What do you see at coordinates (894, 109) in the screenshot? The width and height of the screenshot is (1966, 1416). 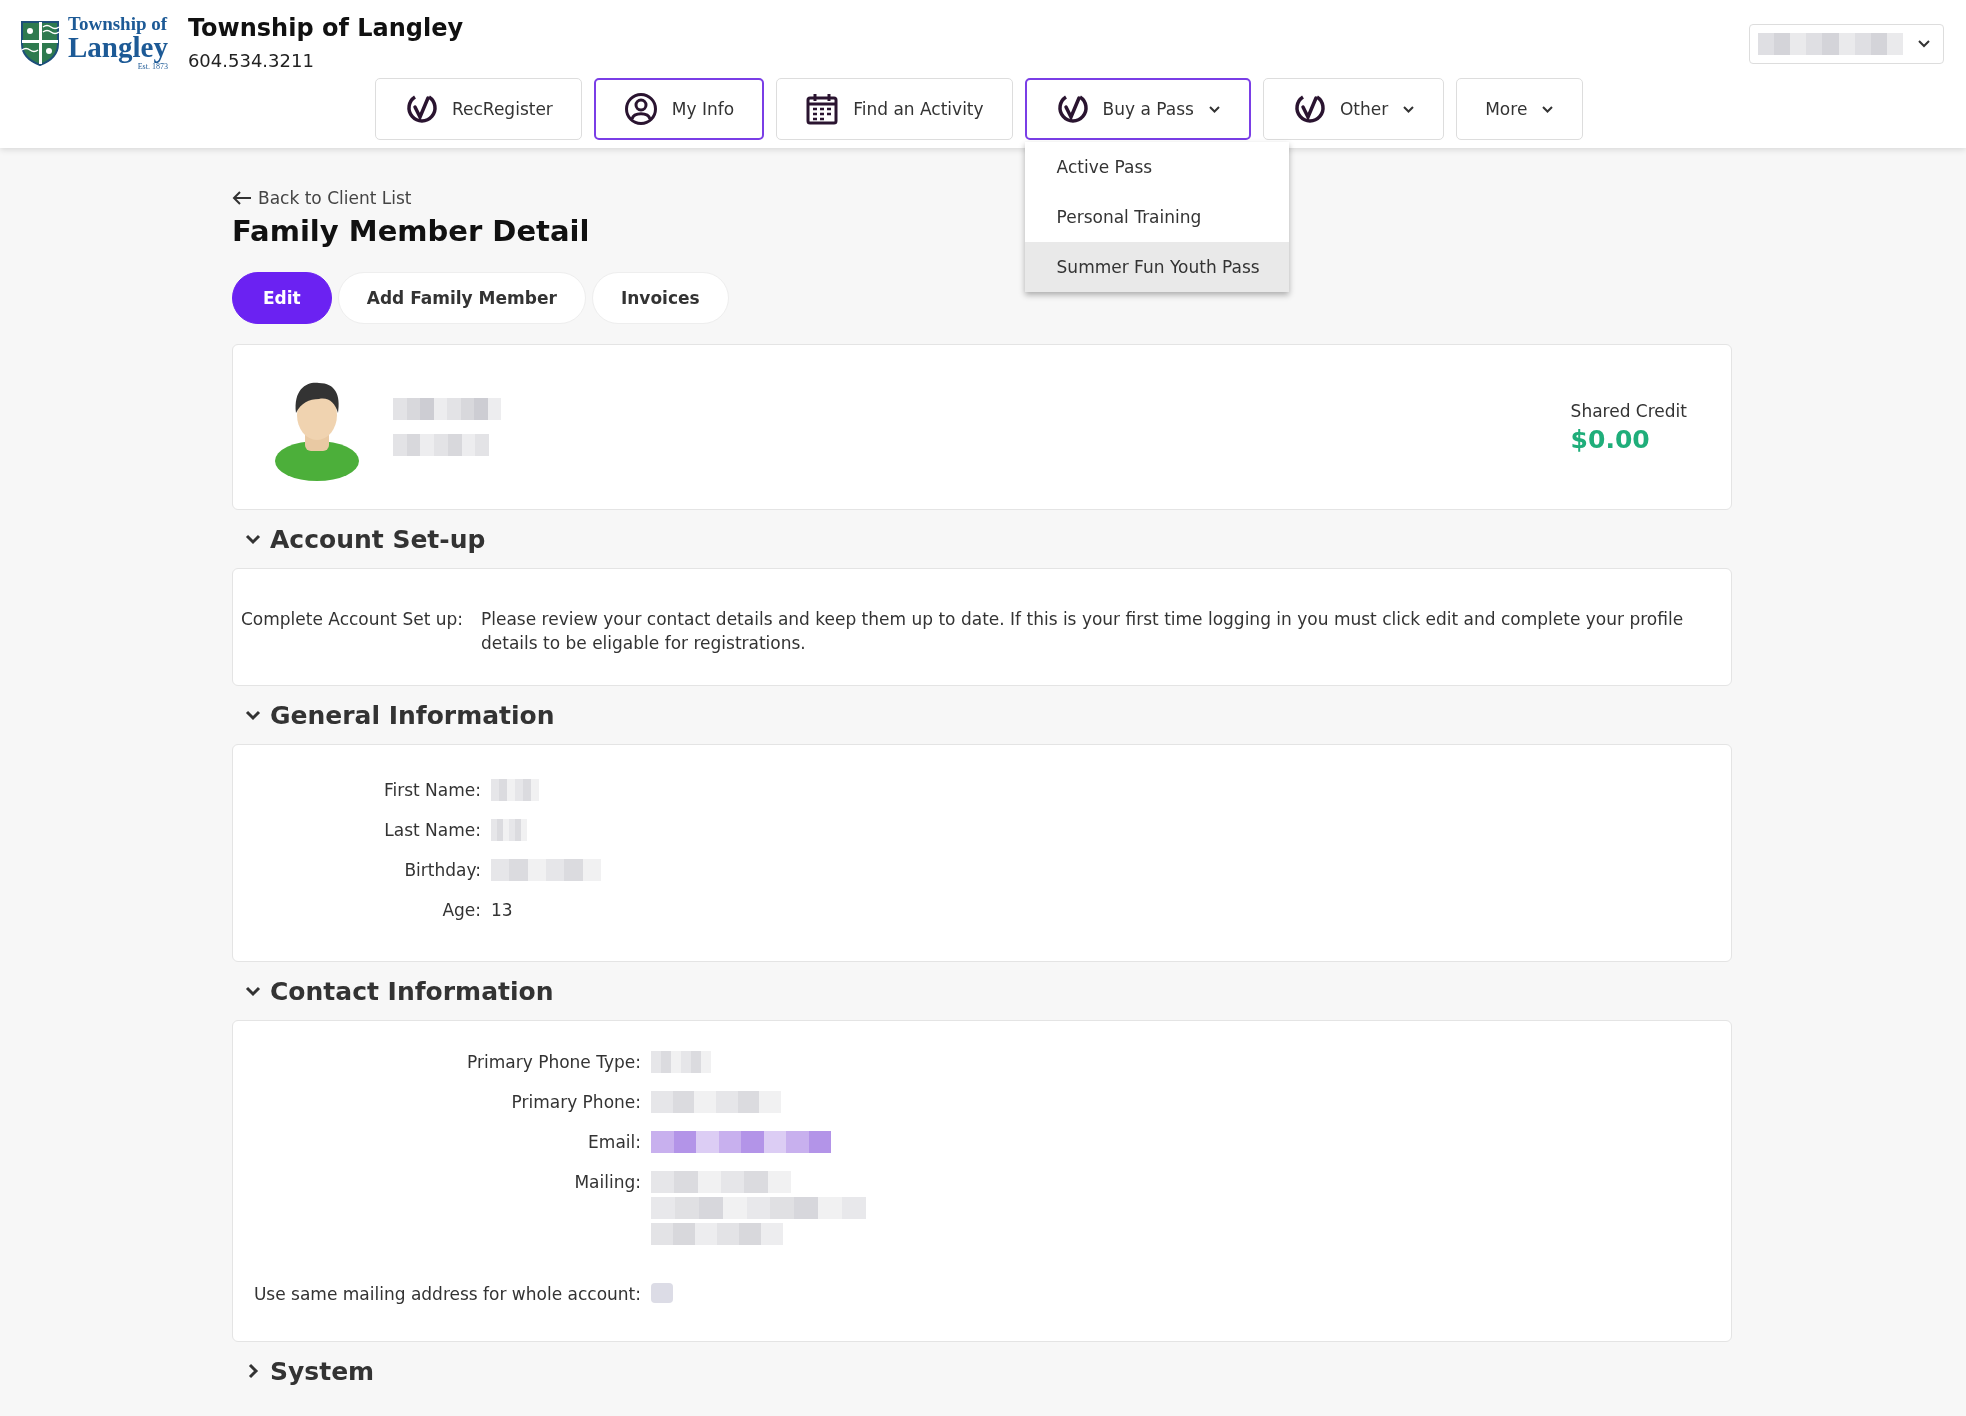 I see `nav-button: Find an Activity` at bounding box center [894, 109].